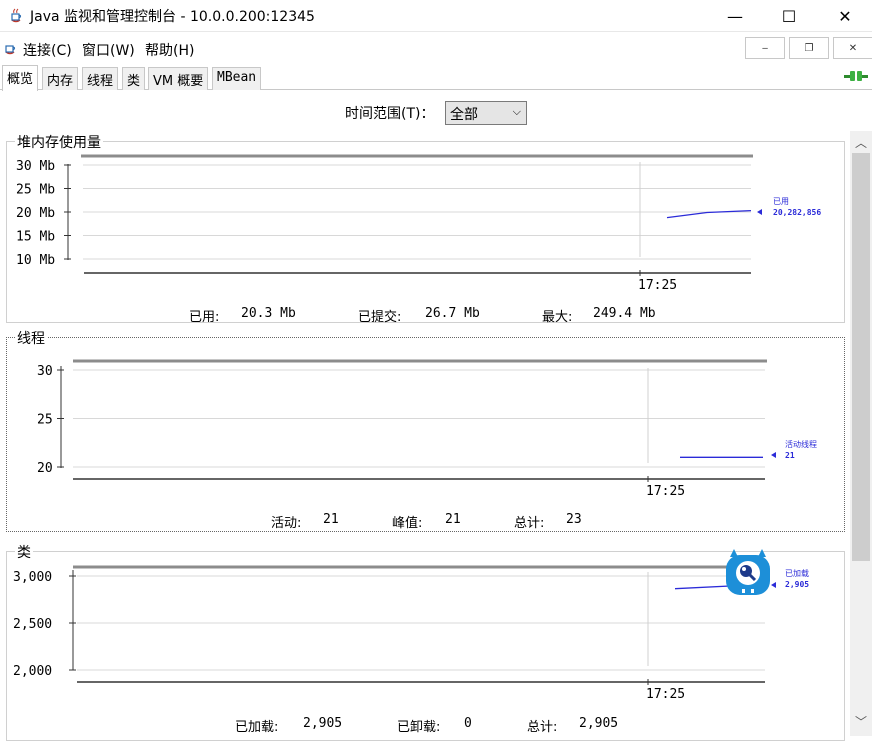 The height and width of the screenshot is (742, 872). What do you see at coordinates (801, 444) in the screenshot?
I see `threads-legend-name: 活动线程` at bounding box center [801, 444].